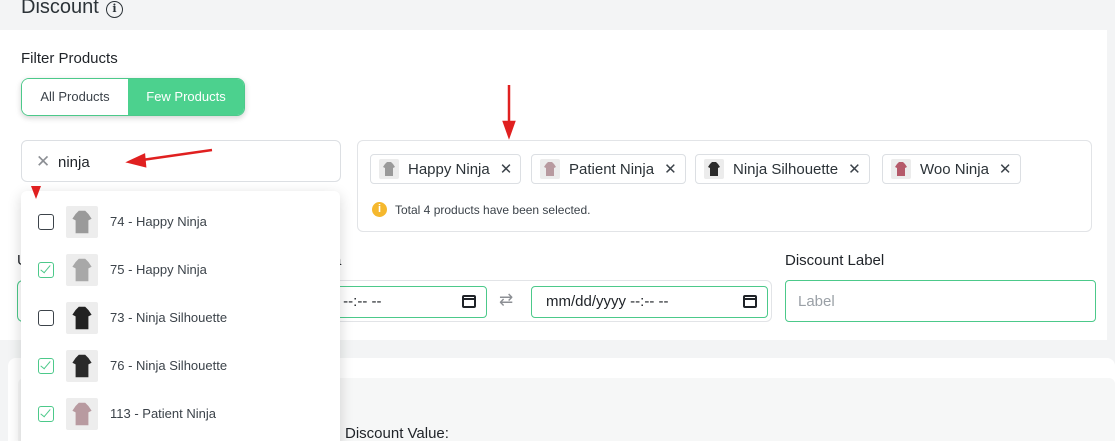  What do you see at coordinates (169, 158) in the screenshot?
I see `annotation-arrow-search` at bounding box center [169, 158].